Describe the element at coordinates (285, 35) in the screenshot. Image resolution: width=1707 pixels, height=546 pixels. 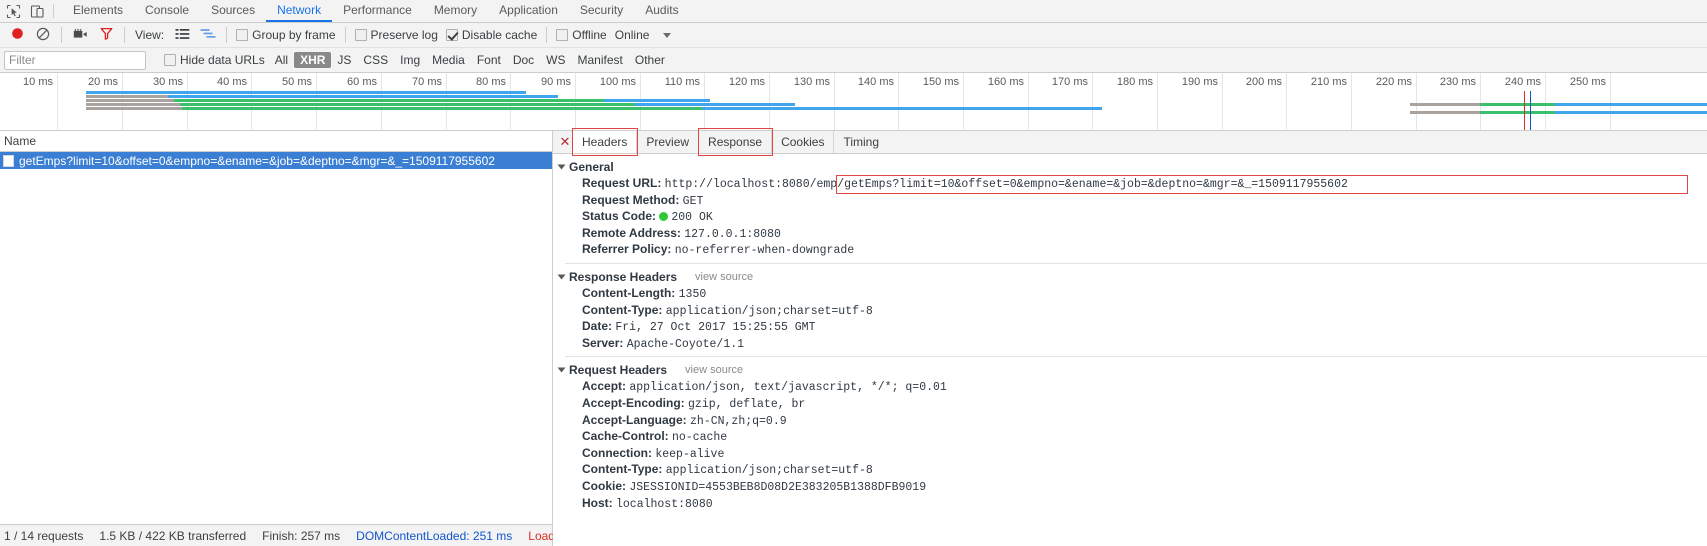
I see `group-by-frame-checkbox: Group by frame` at that location.